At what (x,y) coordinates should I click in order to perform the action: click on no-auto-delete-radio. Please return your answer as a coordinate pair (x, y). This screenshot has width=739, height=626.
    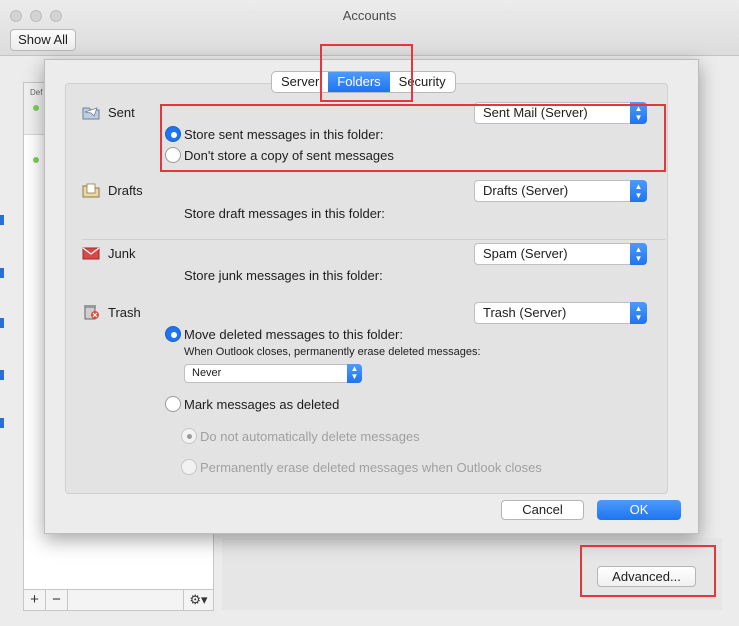
    Looking at the image, I should click on (189, 436).